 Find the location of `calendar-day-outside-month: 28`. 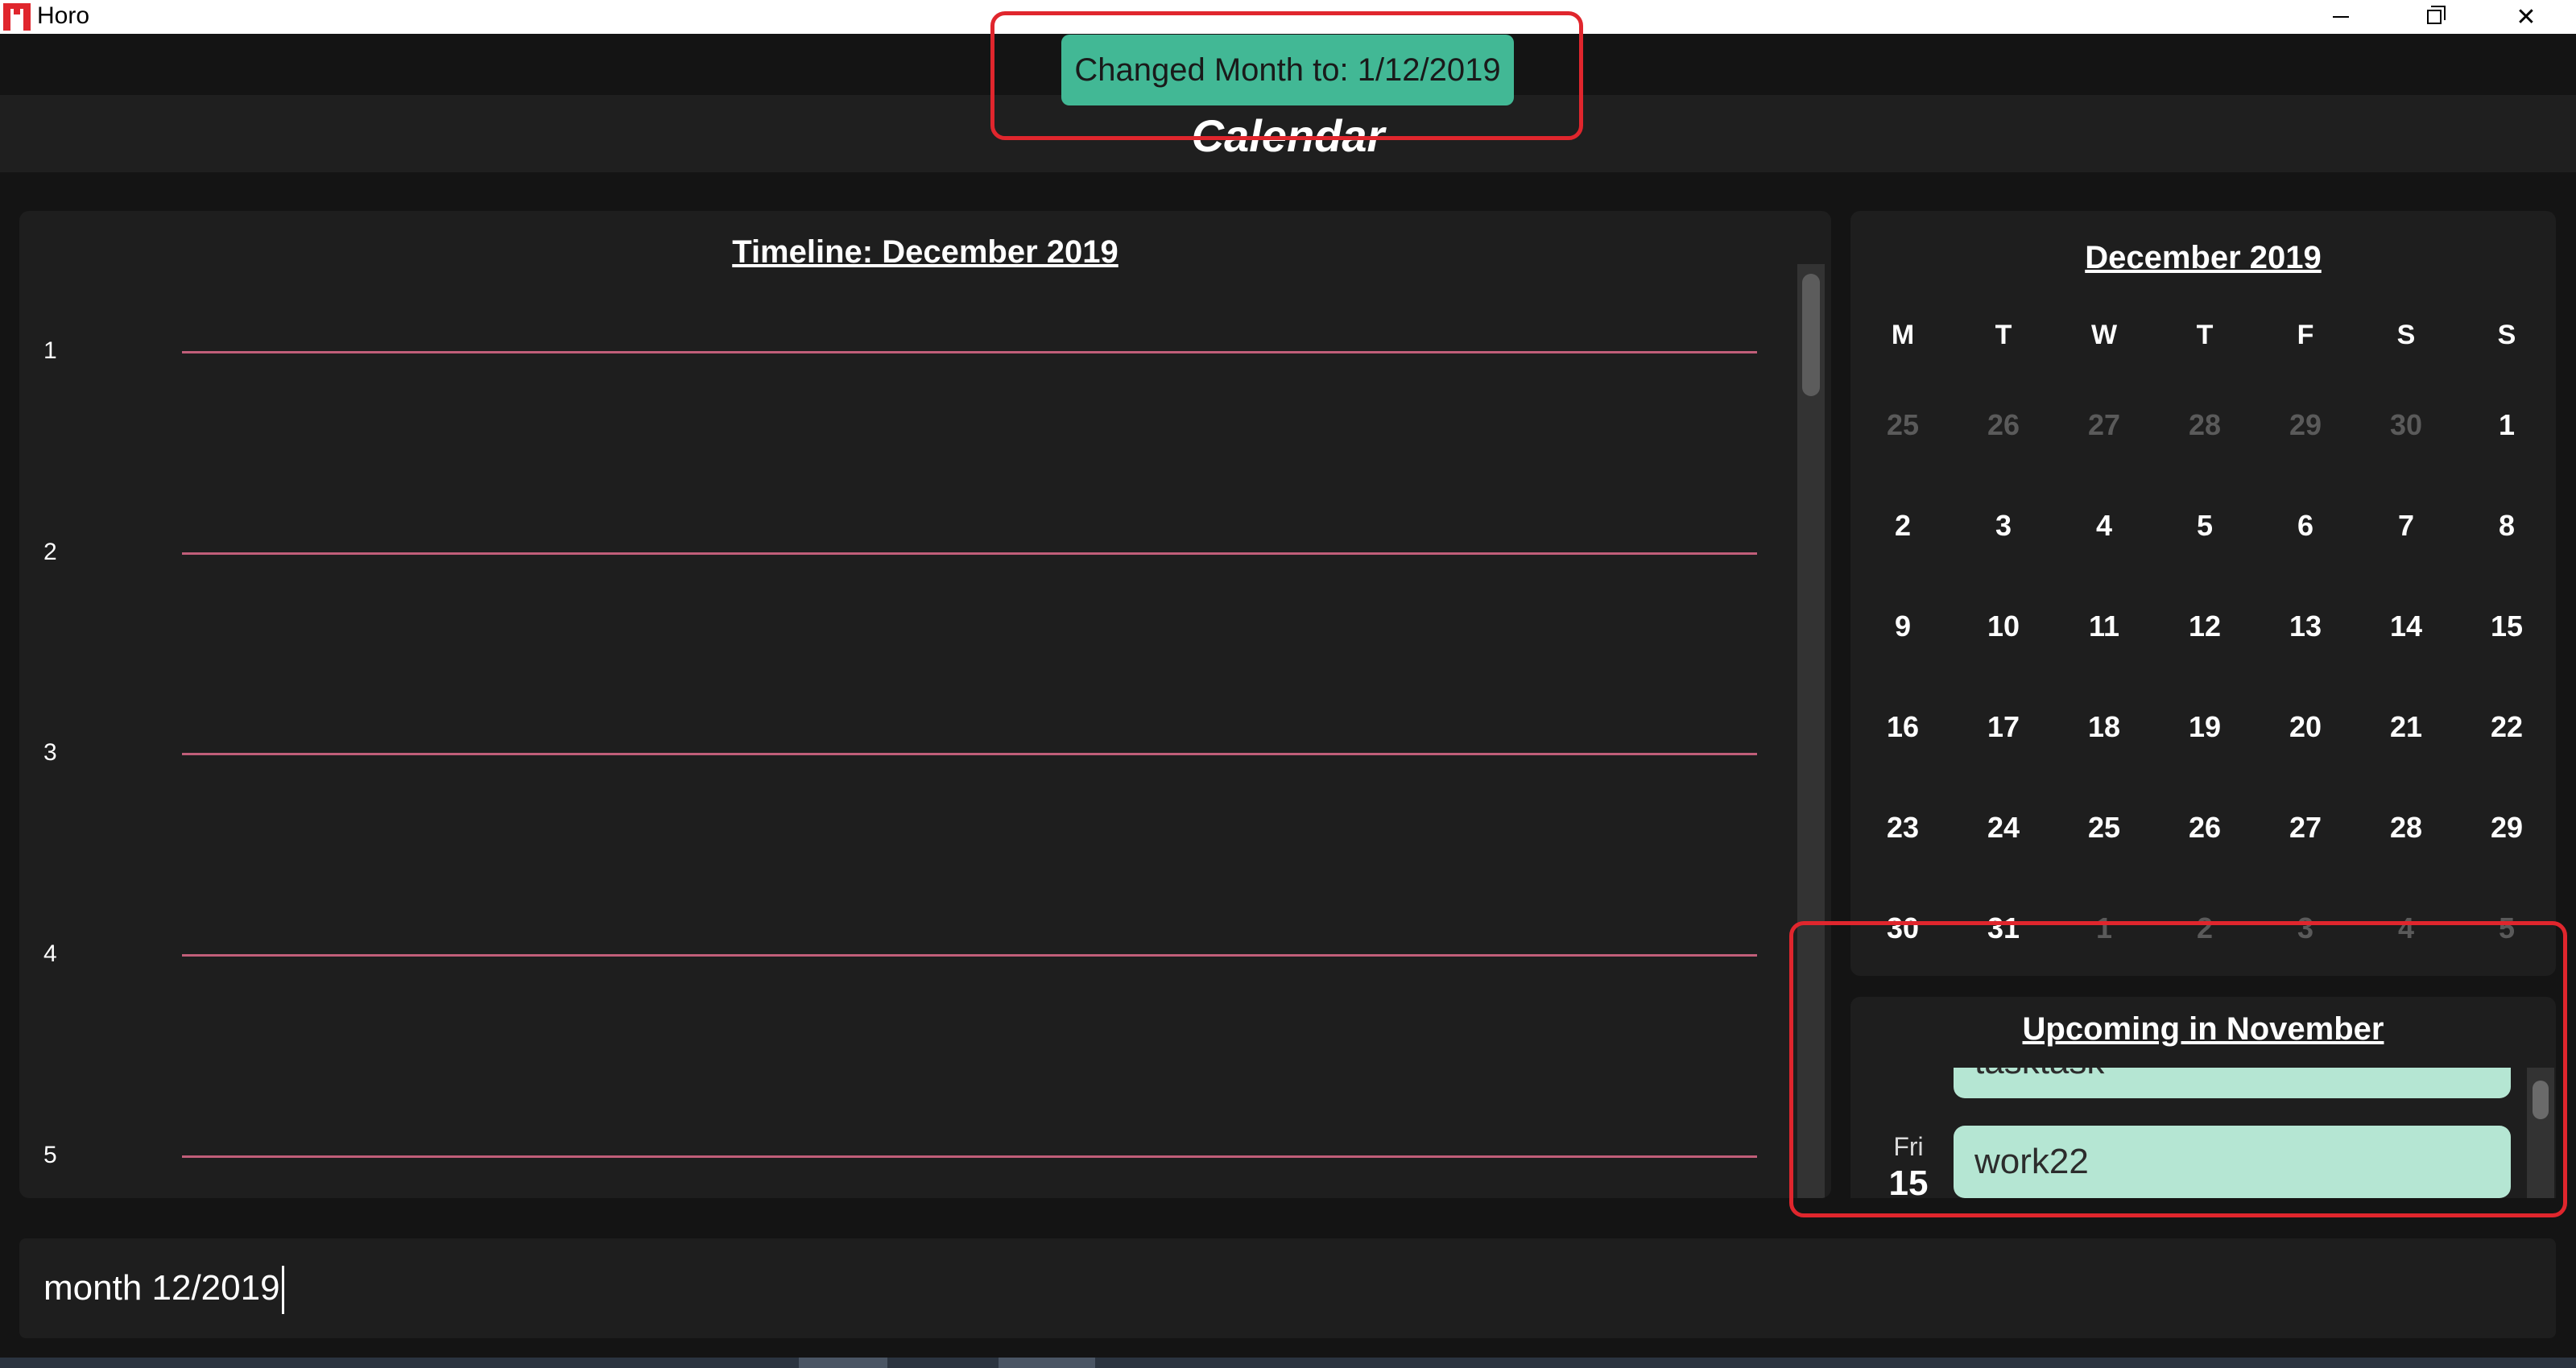

calendar-day-outside-month: 28 is located at coordinates (2204, 425).